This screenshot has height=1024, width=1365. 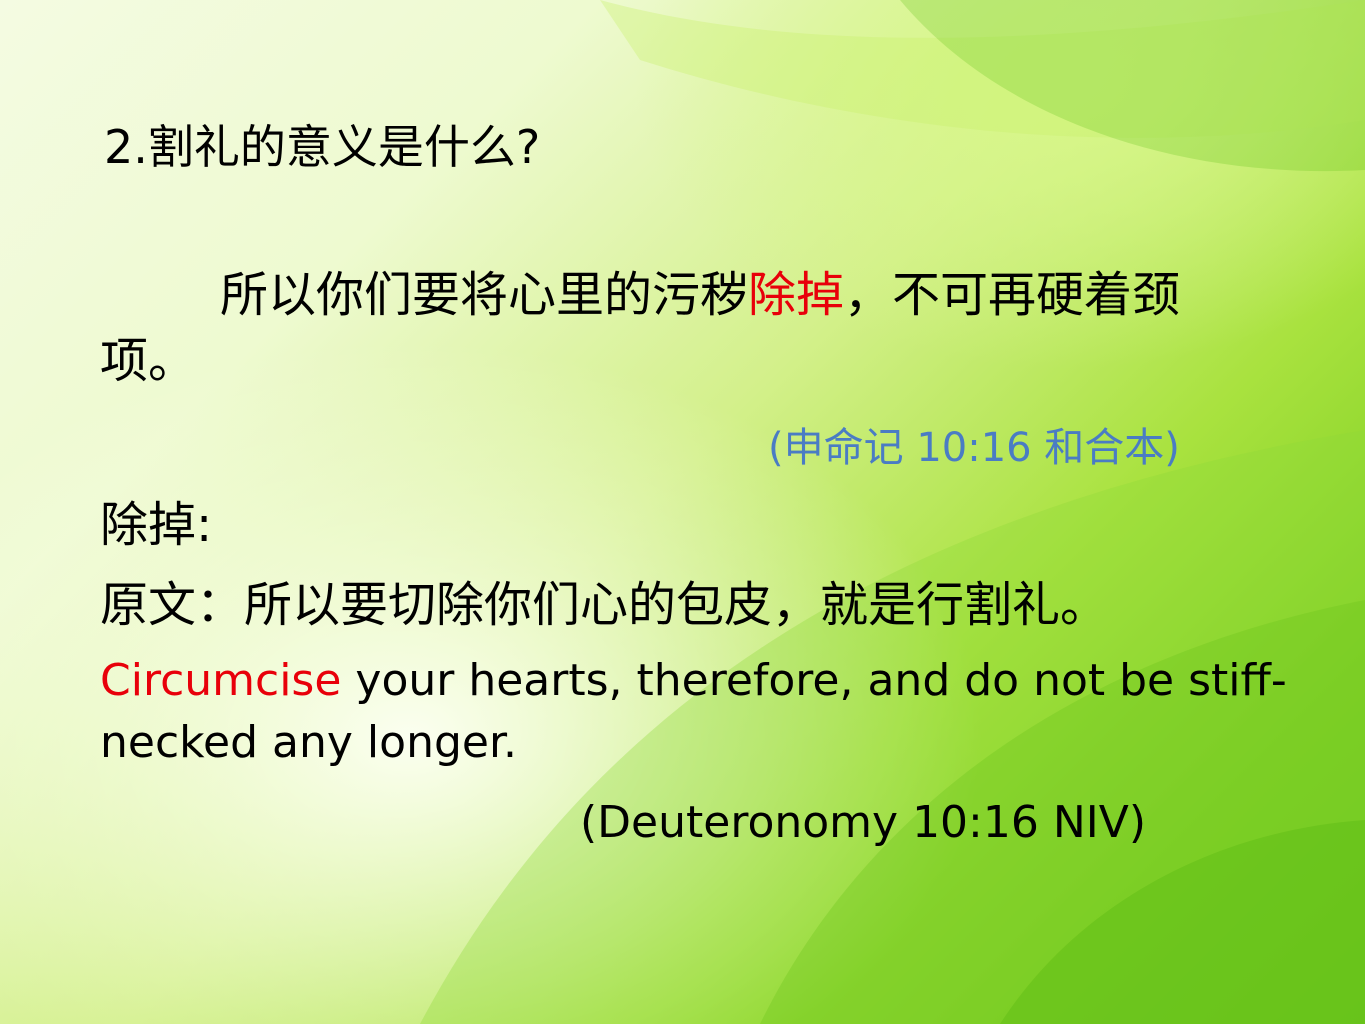 I want to click on english-verse-highlight: Circumcise, so click(x=221, y=680).